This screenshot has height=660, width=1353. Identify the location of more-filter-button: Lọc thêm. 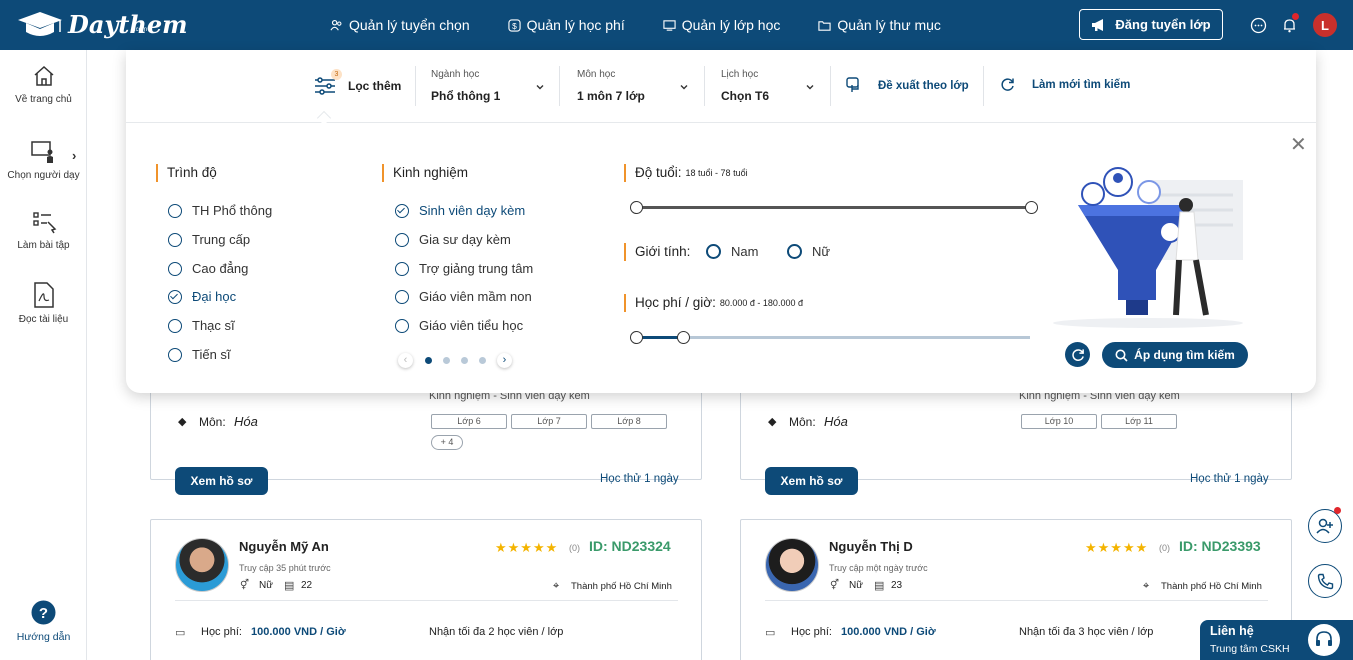
(357, 86).